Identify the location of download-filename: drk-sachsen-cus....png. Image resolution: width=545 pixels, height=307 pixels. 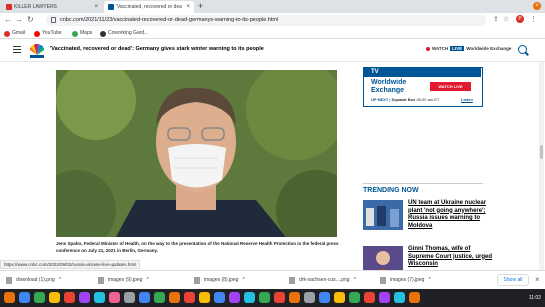
(324, 280).